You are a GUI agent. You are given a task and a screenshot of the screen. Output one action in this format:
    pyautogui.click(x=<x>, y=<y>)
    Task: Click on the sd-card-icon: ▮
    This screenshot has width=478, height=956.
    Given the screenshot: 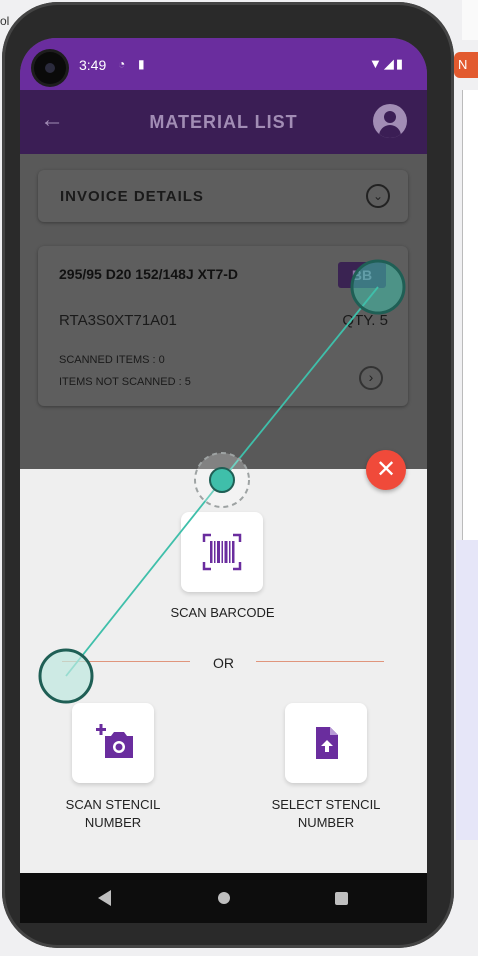 What is the action you would take?
    pyautogui.click(x=141, y=64)
    